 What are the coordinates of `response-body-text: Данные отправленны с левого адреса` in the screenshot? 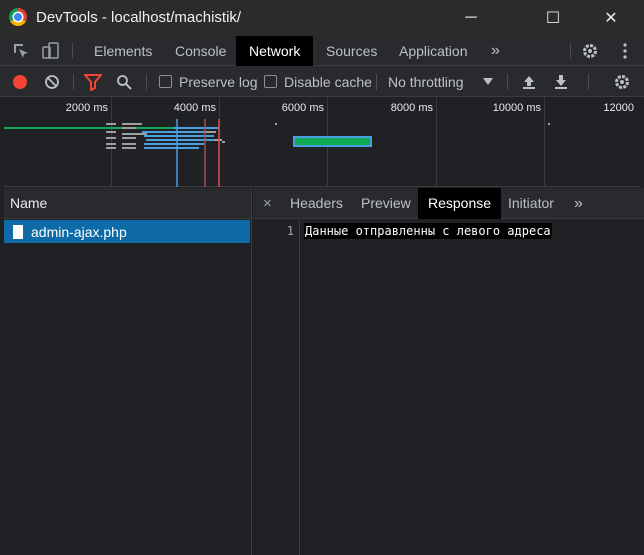 It's located at (428, 231).